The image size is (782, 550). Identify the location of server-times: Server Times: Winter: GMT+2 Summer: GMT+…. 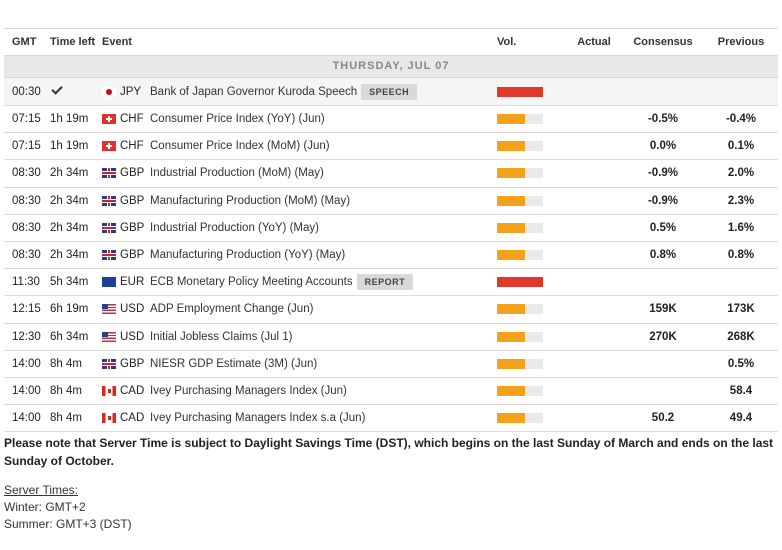
(68, 507).